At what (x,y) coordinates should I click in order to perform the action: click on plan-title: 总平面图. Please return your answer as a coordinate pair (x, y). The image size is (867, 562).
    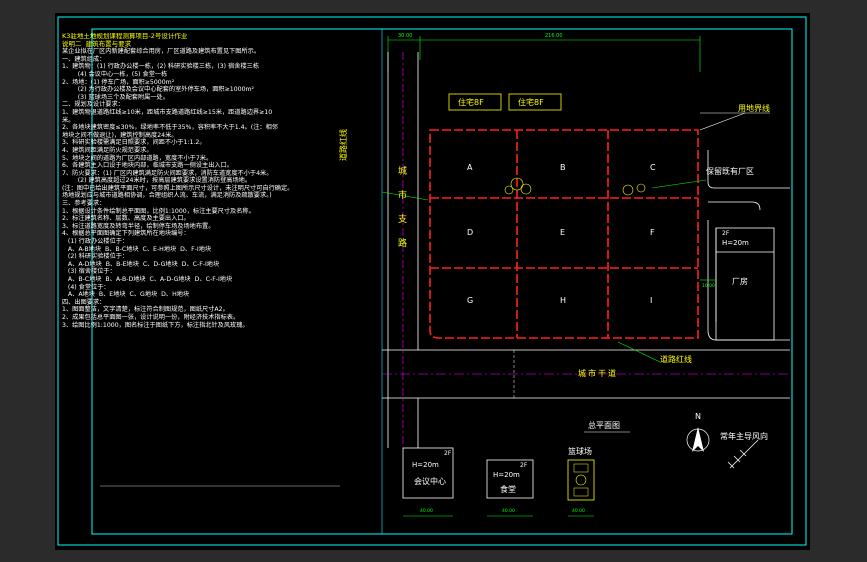
    Looking at the image, I should click on (604, 425).